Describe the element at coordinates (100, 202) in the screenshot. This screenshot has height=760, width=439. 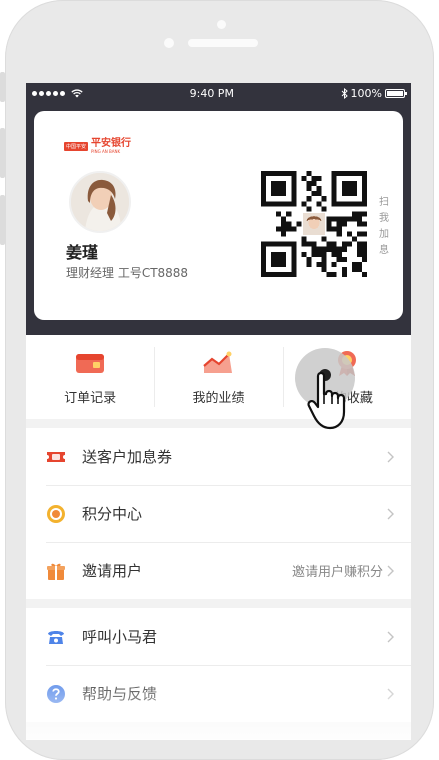
I see `avatar` at that location.